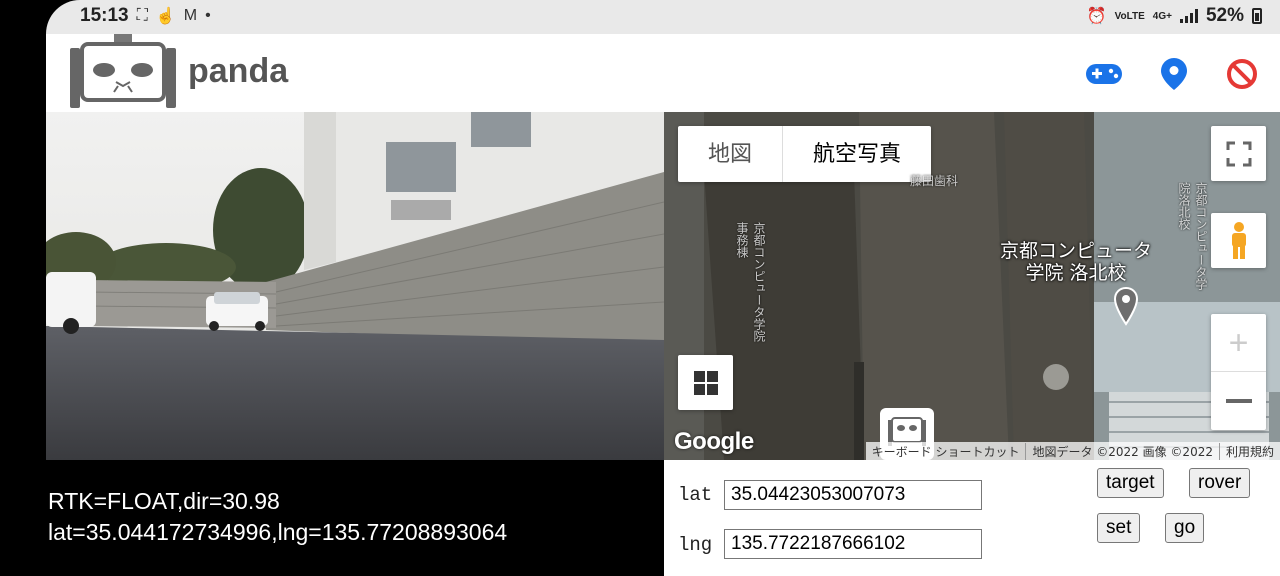 This screenshot has height=576, width=1280. I want to click on app-title: panda, so click(238, 71).